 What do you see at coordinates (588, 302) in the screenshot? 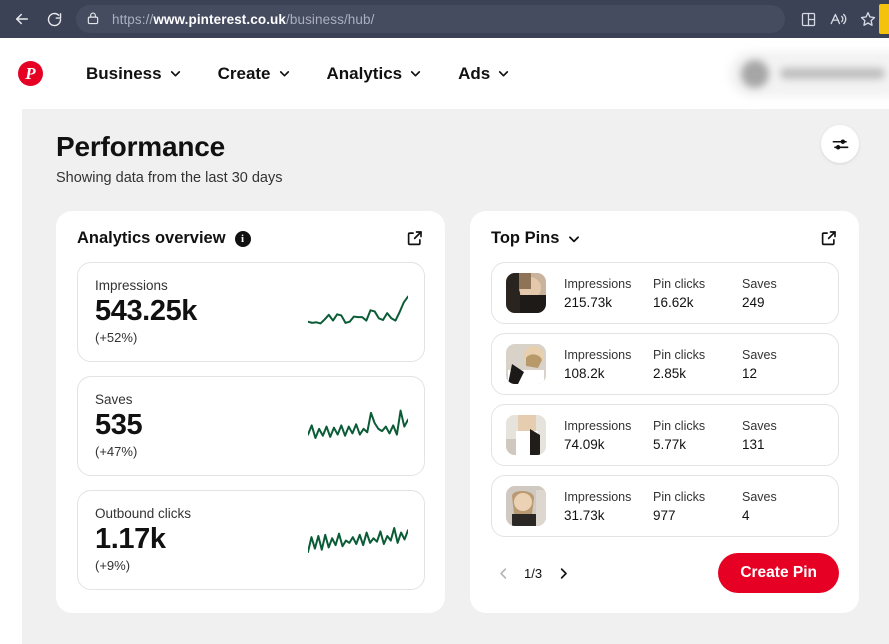
I see `pin-stat-value: 215.73k` at bounding box center [588, 302].